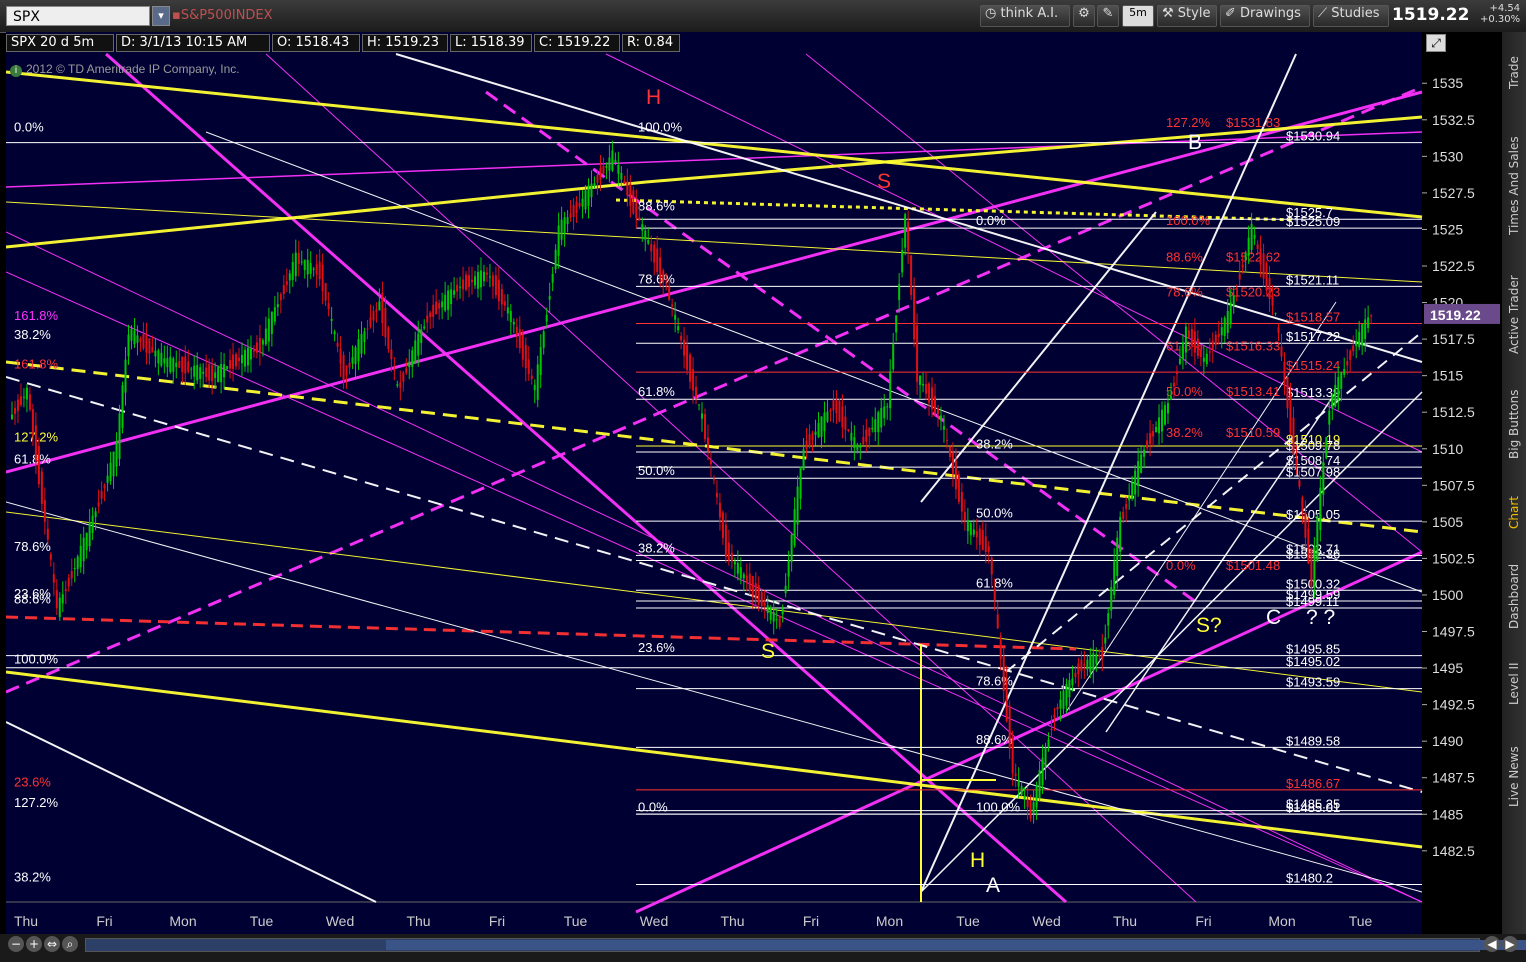  What do you see at coordinates (653, 97) in the screenshot?
I see `pattern-label: H` at bounding box center [653, 97].